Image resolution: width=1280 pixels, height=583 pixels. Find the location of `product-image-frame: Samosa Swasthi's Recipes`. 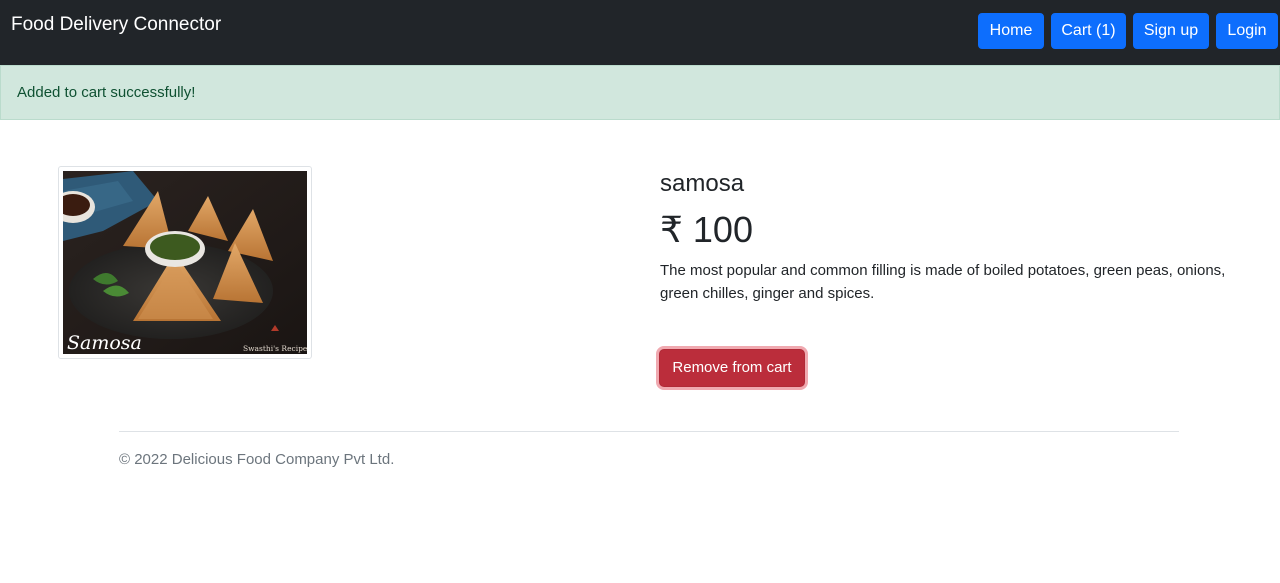

product-image-frame: Samosa Swasthi's Recipes is located at coordinates (185, 262).